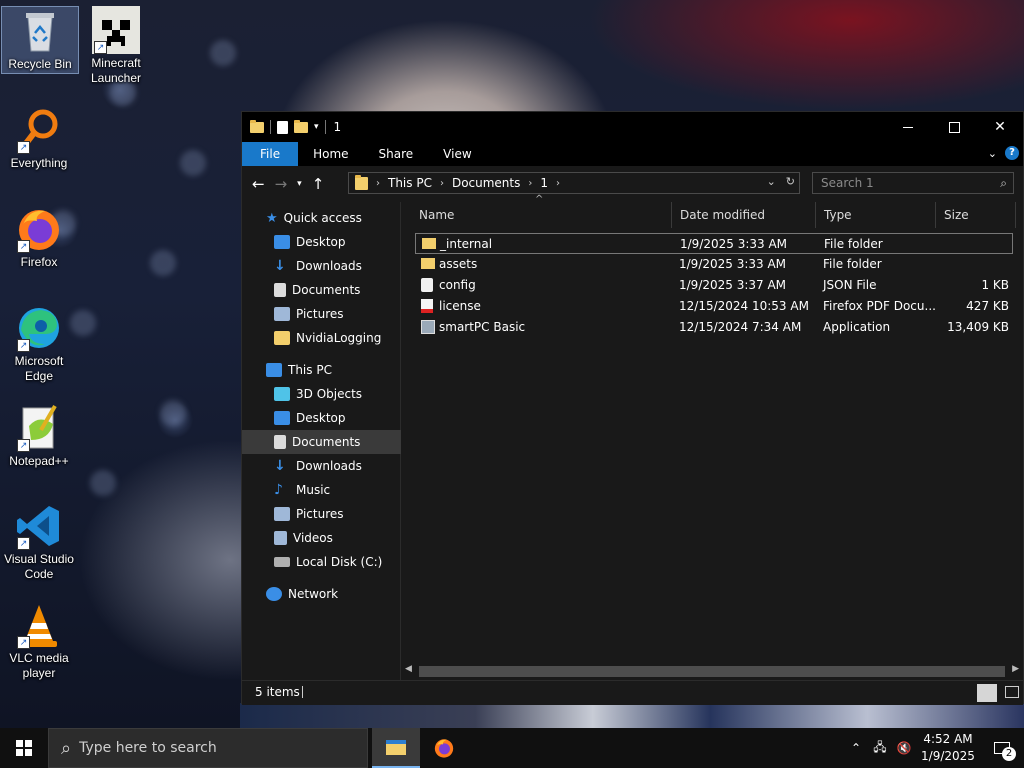  Describe the element at coordinates (40, 64) in the screenshot. I see `desktop-icon-label: Recycle Bin` at that location.